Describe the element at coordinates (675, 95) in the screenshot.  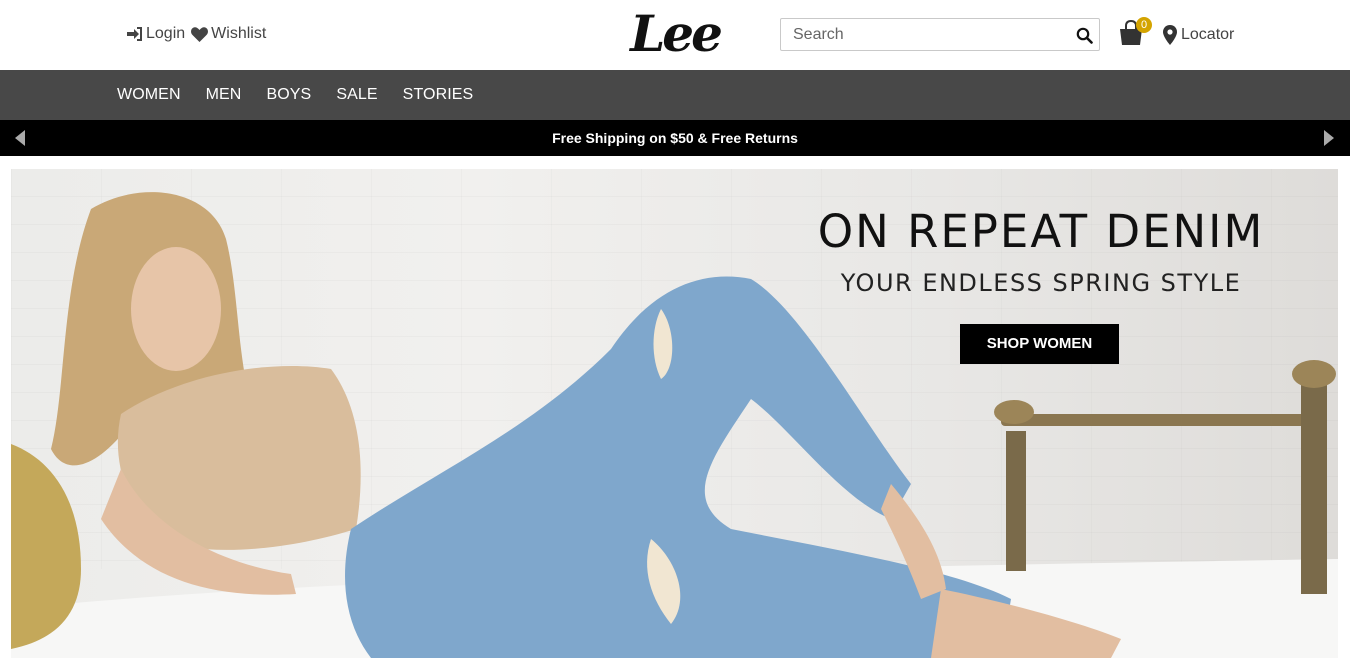
I see `main-navigation: WOMEN MEN BOYS SALE STORIES` at that location.